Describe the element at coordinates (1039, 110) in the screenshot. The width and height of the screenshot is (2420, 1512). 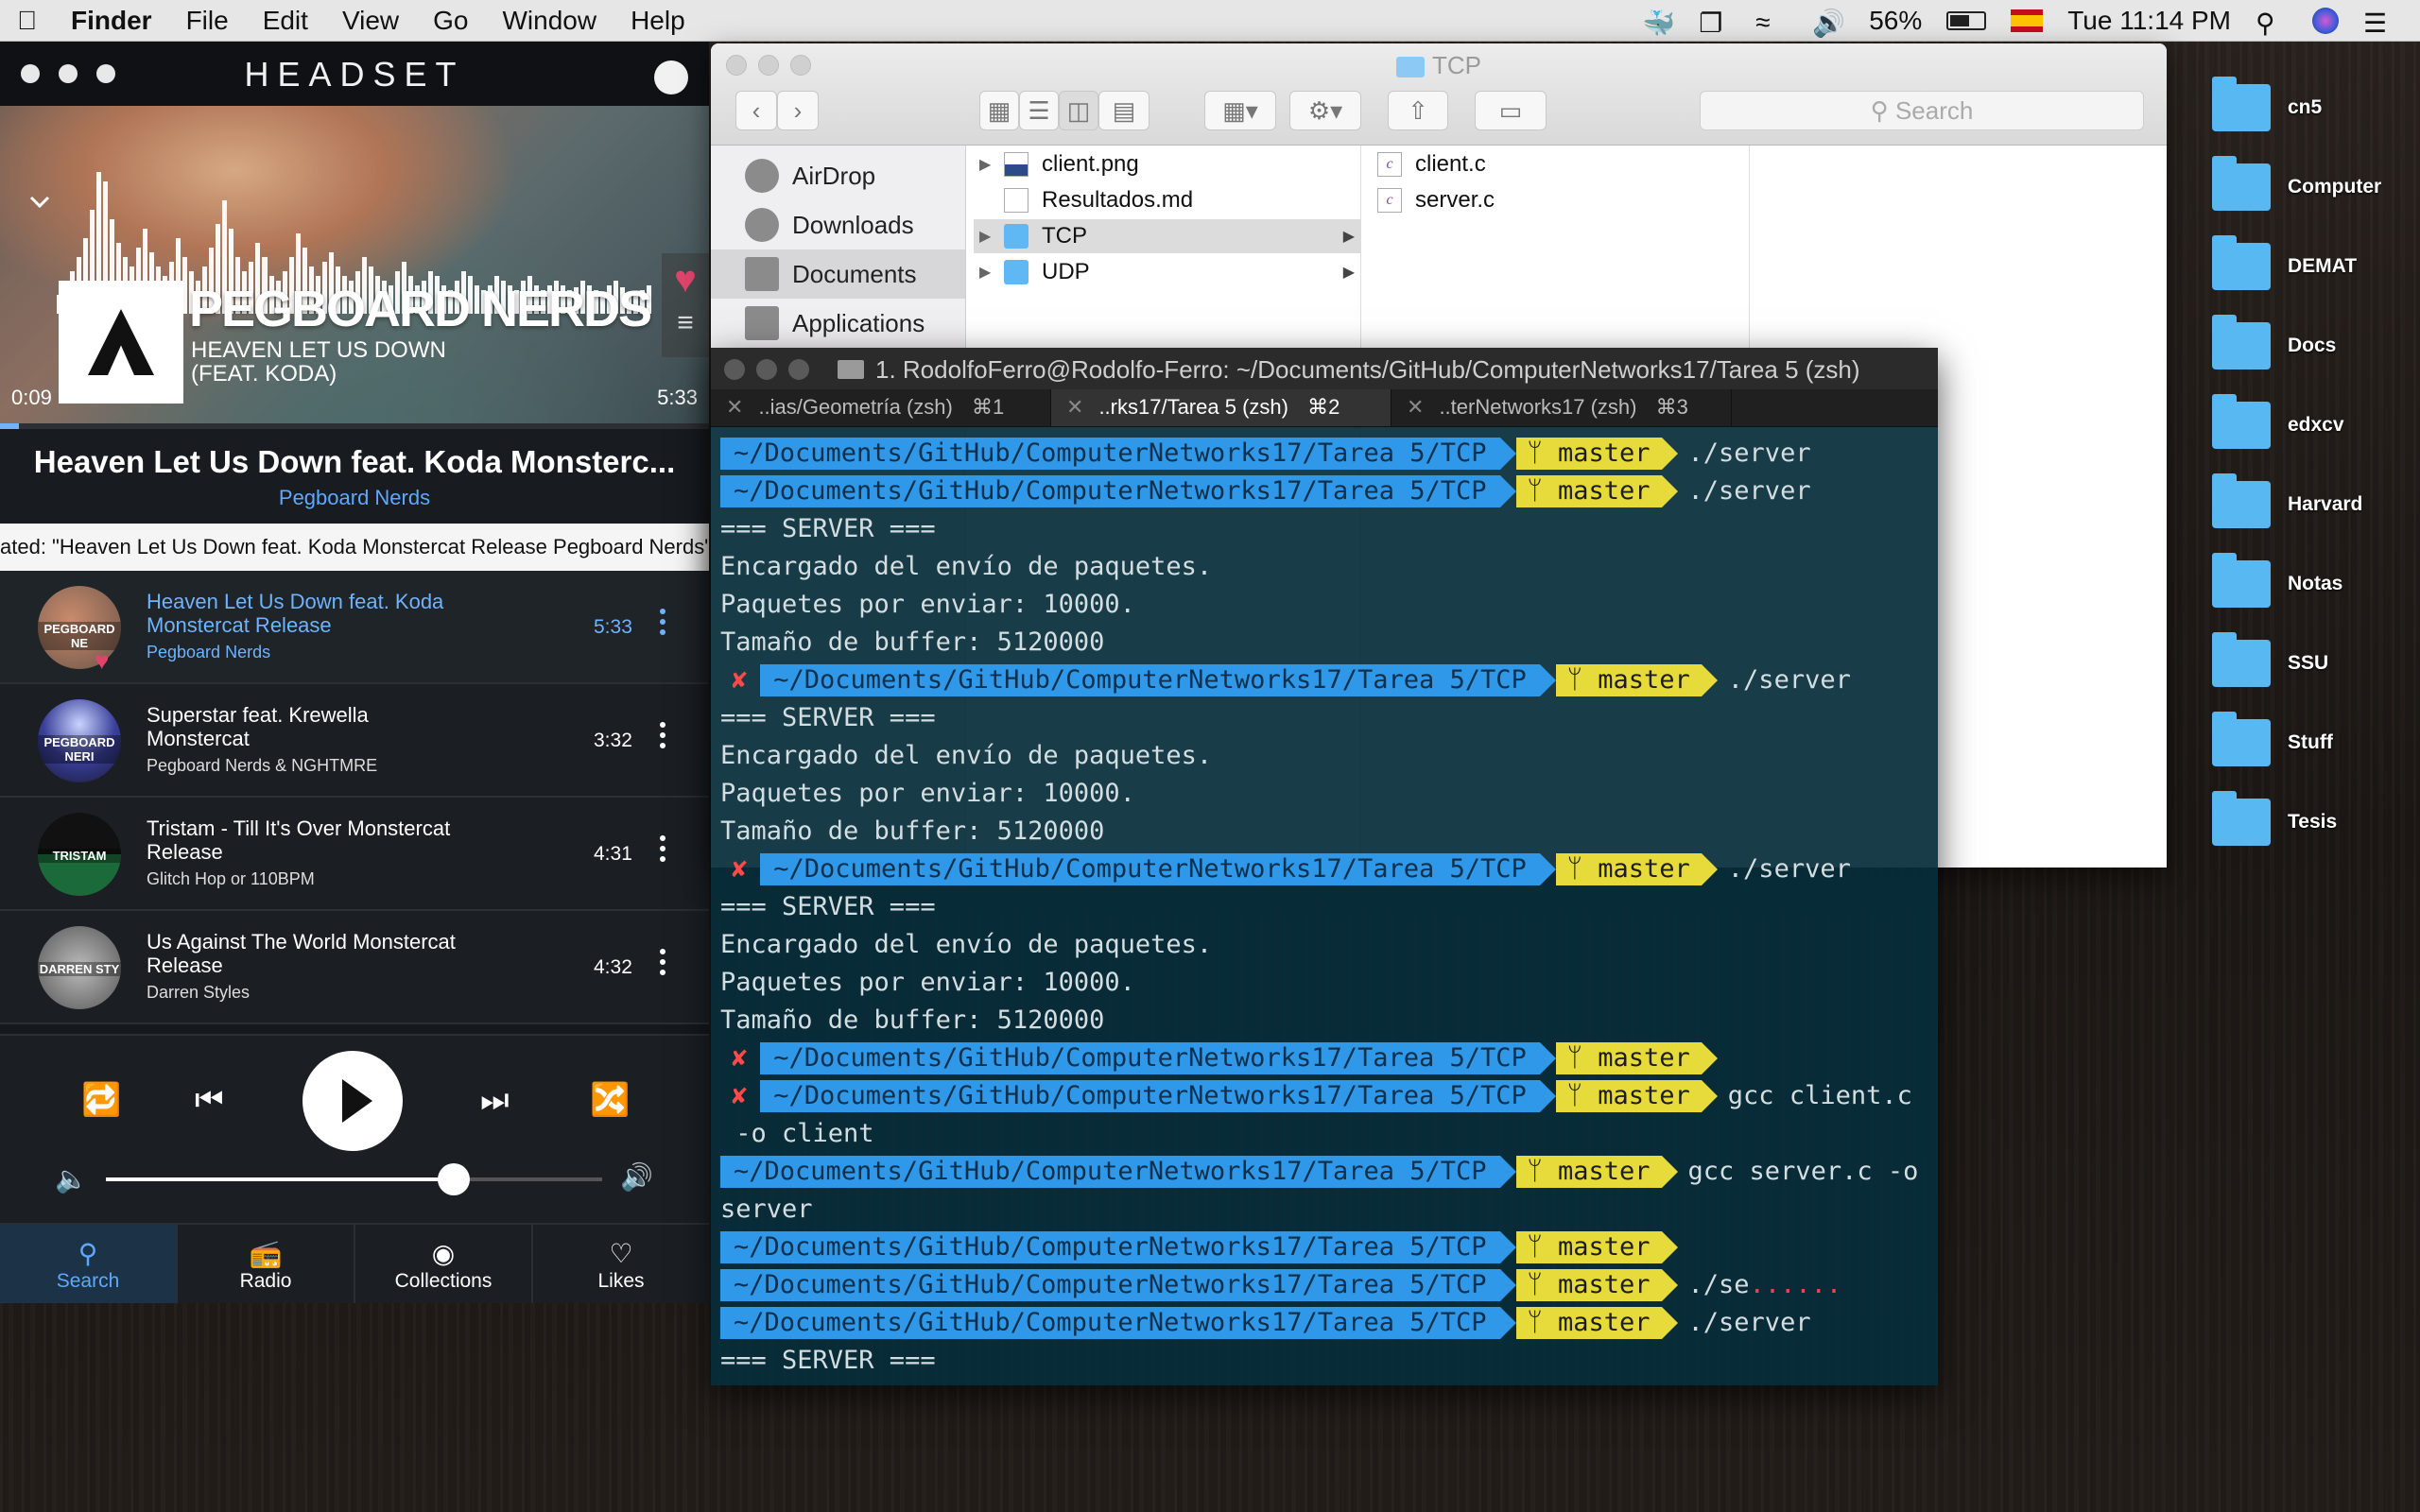
I see `list-view-icon: ☰` at that location.